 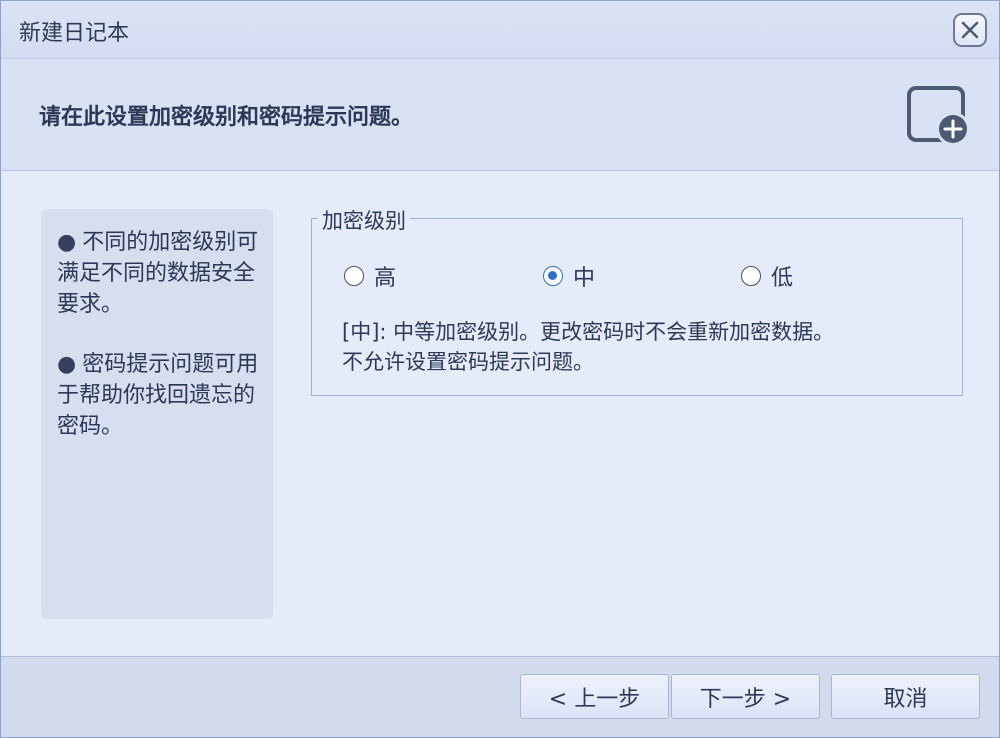 What do you see at coordinates (370, 276) in the screenshot?
I see `radio-high: 高` at bounding box center [370, 276].